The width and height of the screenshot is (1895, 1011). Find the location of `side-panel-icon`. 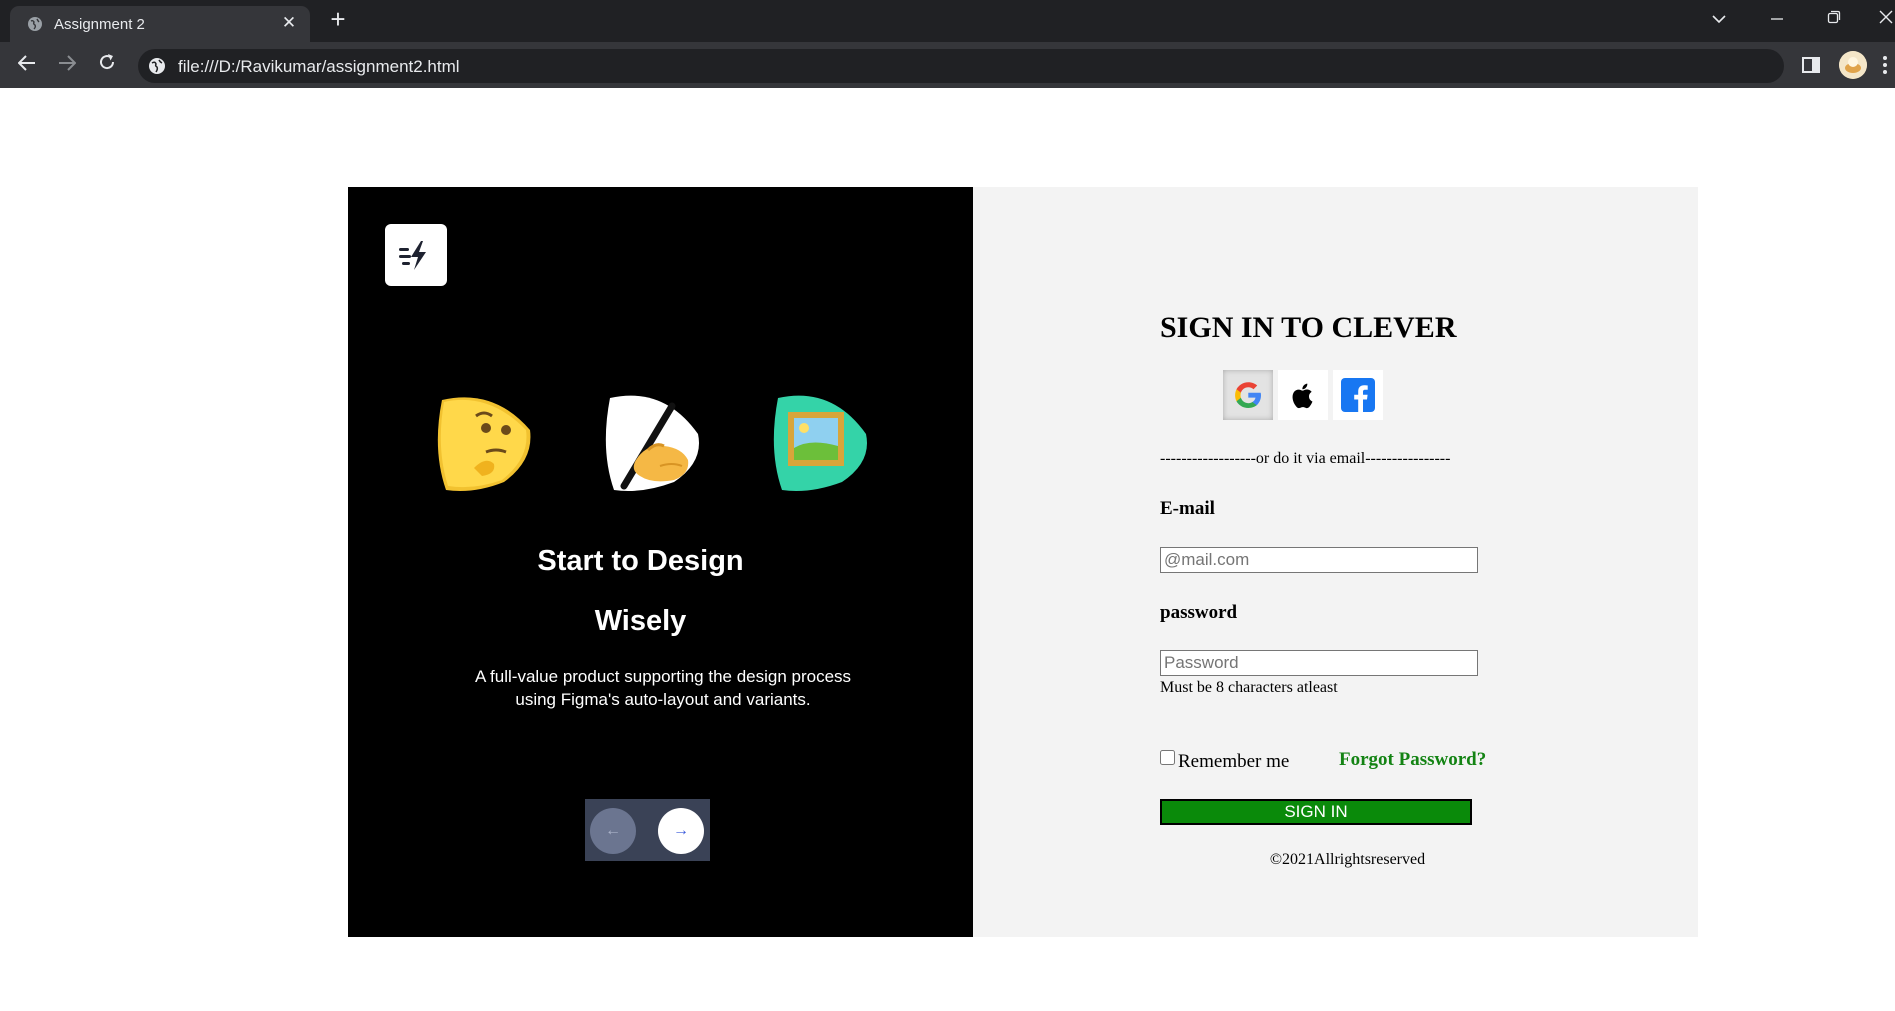

side-panel-icon is located at coordinates (1811, 65).